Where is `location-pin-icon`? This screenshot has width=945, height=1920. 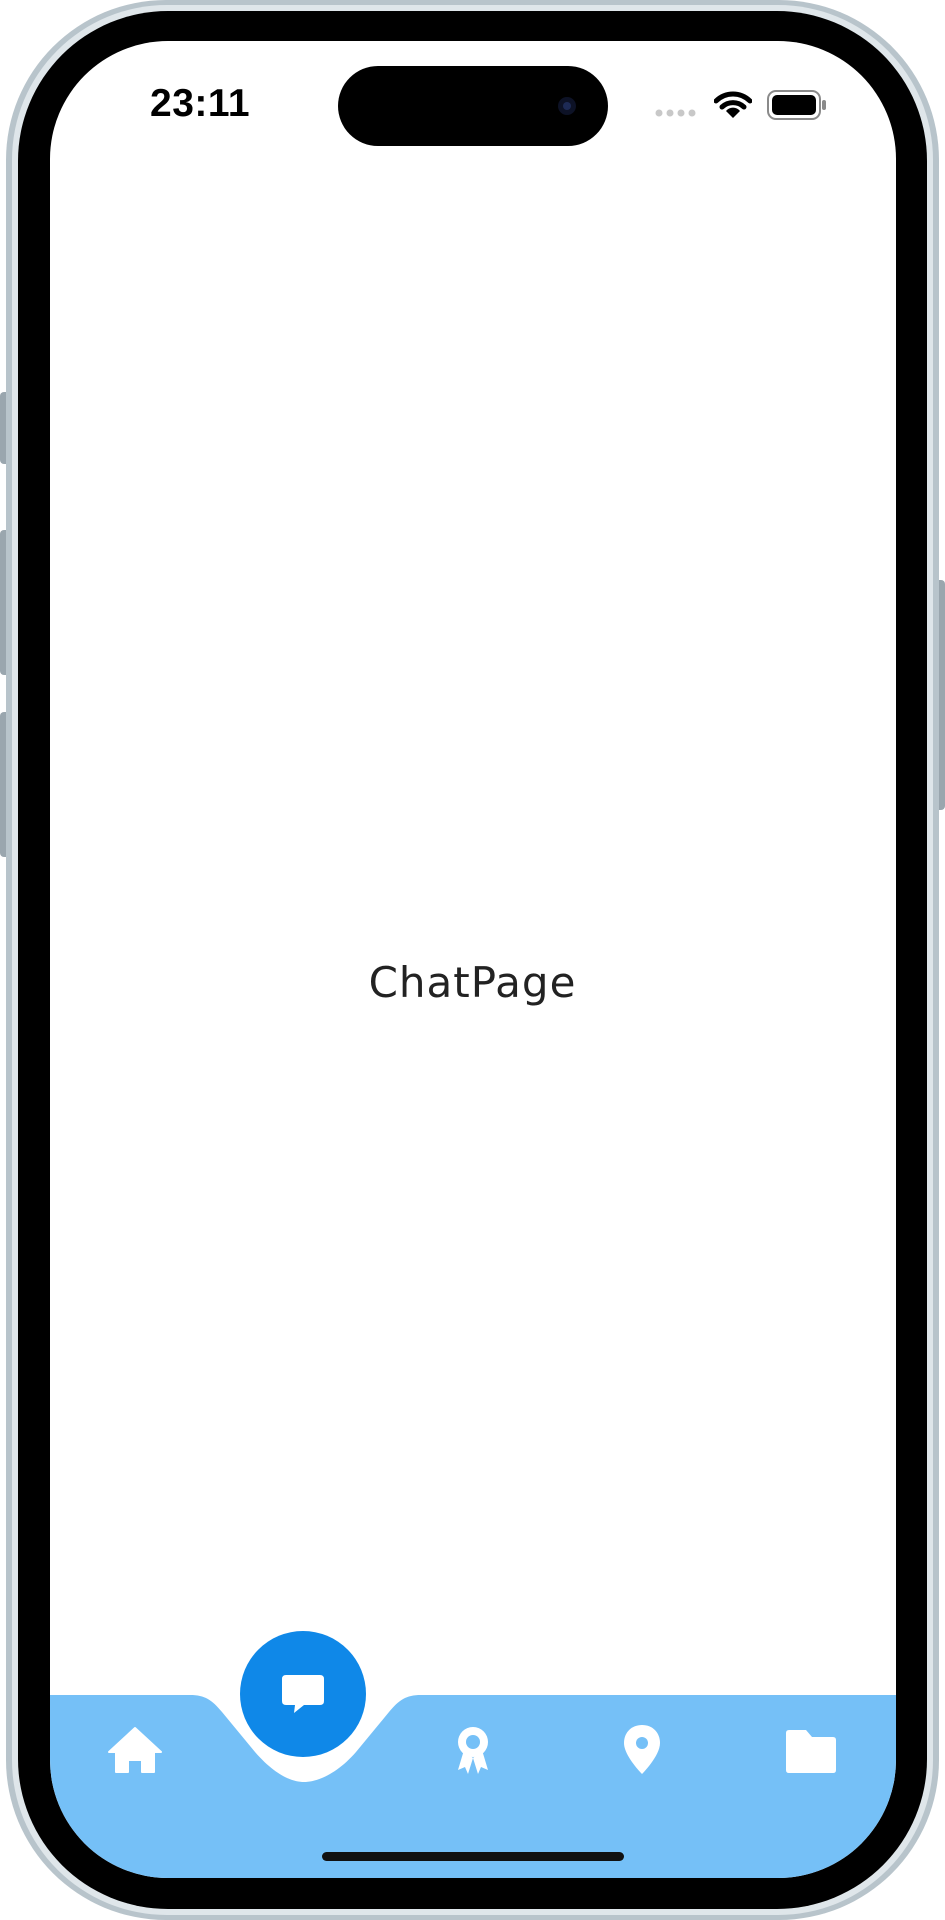 location-pin-icon is located at coordinates (642, 1749).